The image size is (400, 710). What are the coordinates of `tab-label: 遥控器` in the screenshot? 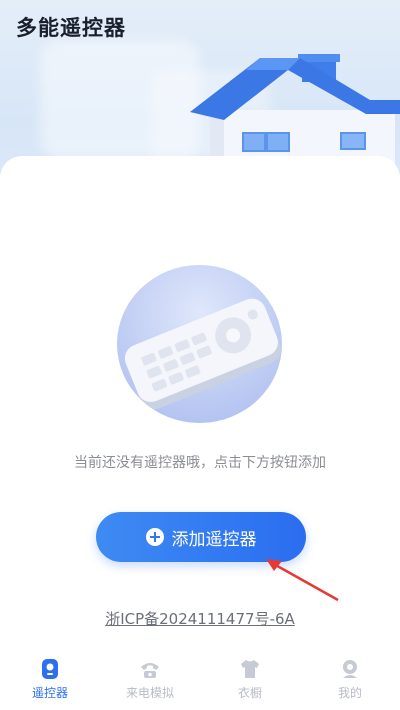 It's located at (49, 693).